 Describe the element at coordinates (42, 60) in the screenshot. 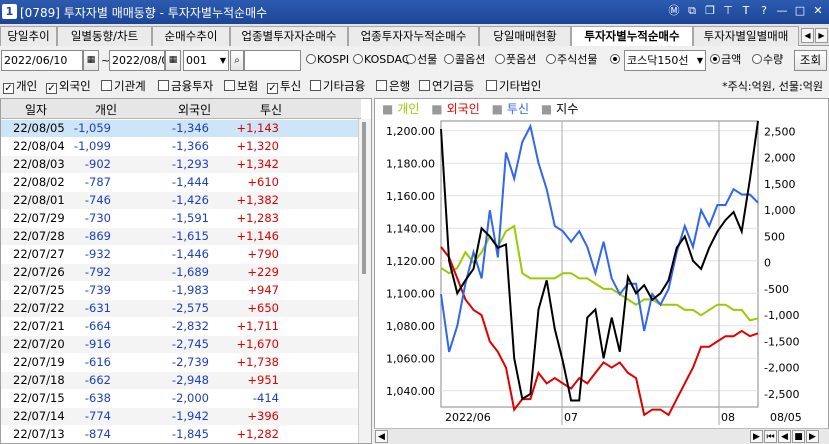

I see `start-date-input: 2022/06/10` at that location.